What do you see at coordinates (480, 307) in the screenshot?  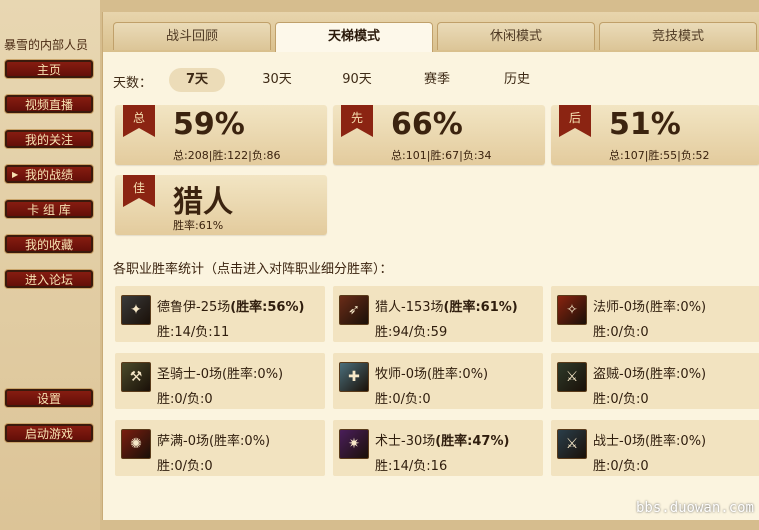 I see `class-win-rate: (胜率:61%)` at bounding box center [480, 307].